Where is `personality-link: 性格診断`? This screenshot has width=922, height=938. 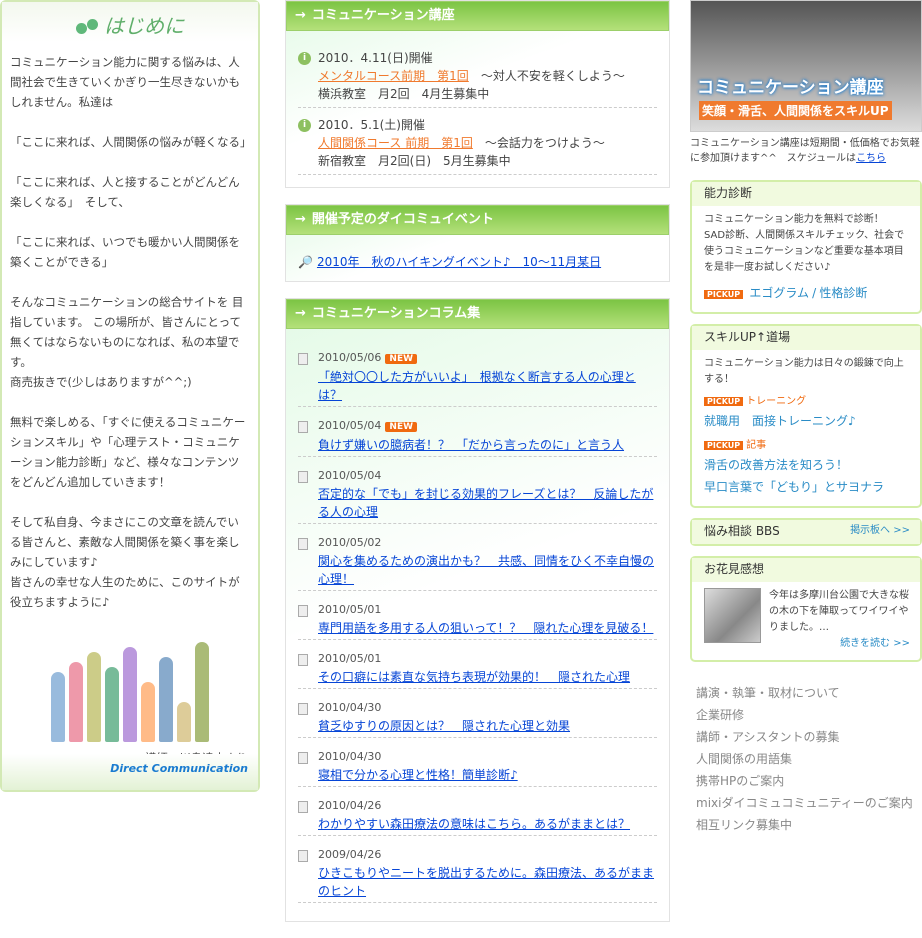
personality-link: 性格診断 is located at coordinates (843, 293).